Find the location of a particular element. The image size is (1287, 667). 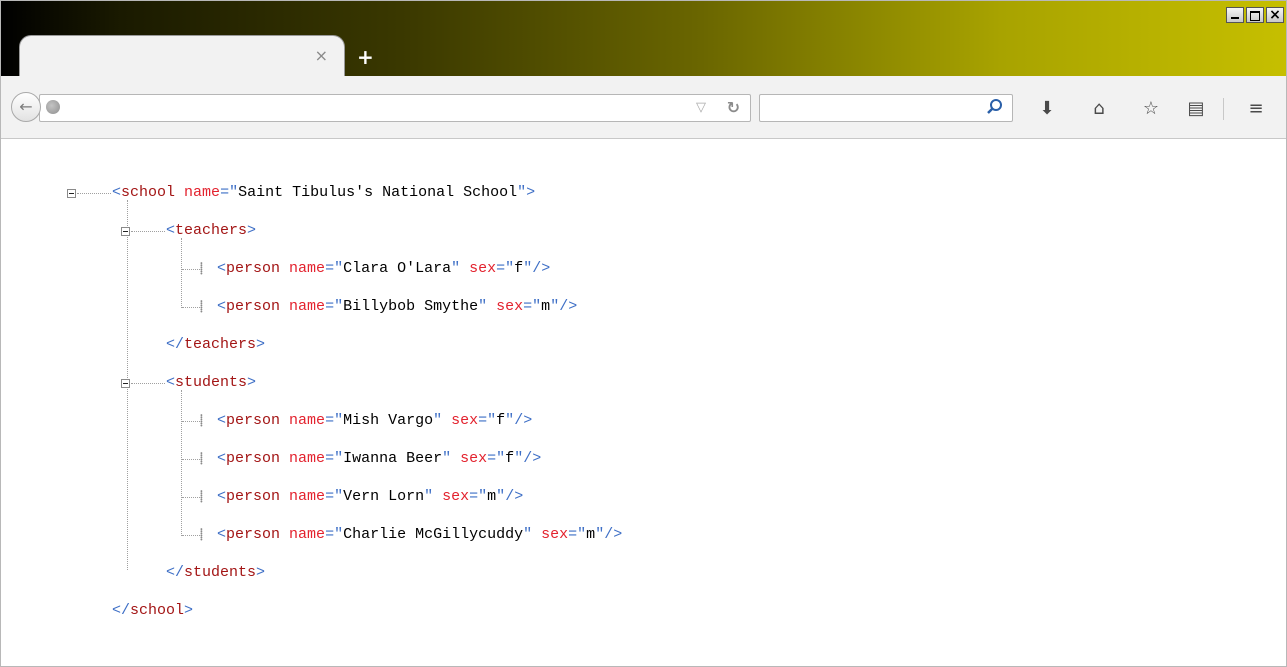

reading-list-icon: ▤ is located at coordinates (1196, 109).